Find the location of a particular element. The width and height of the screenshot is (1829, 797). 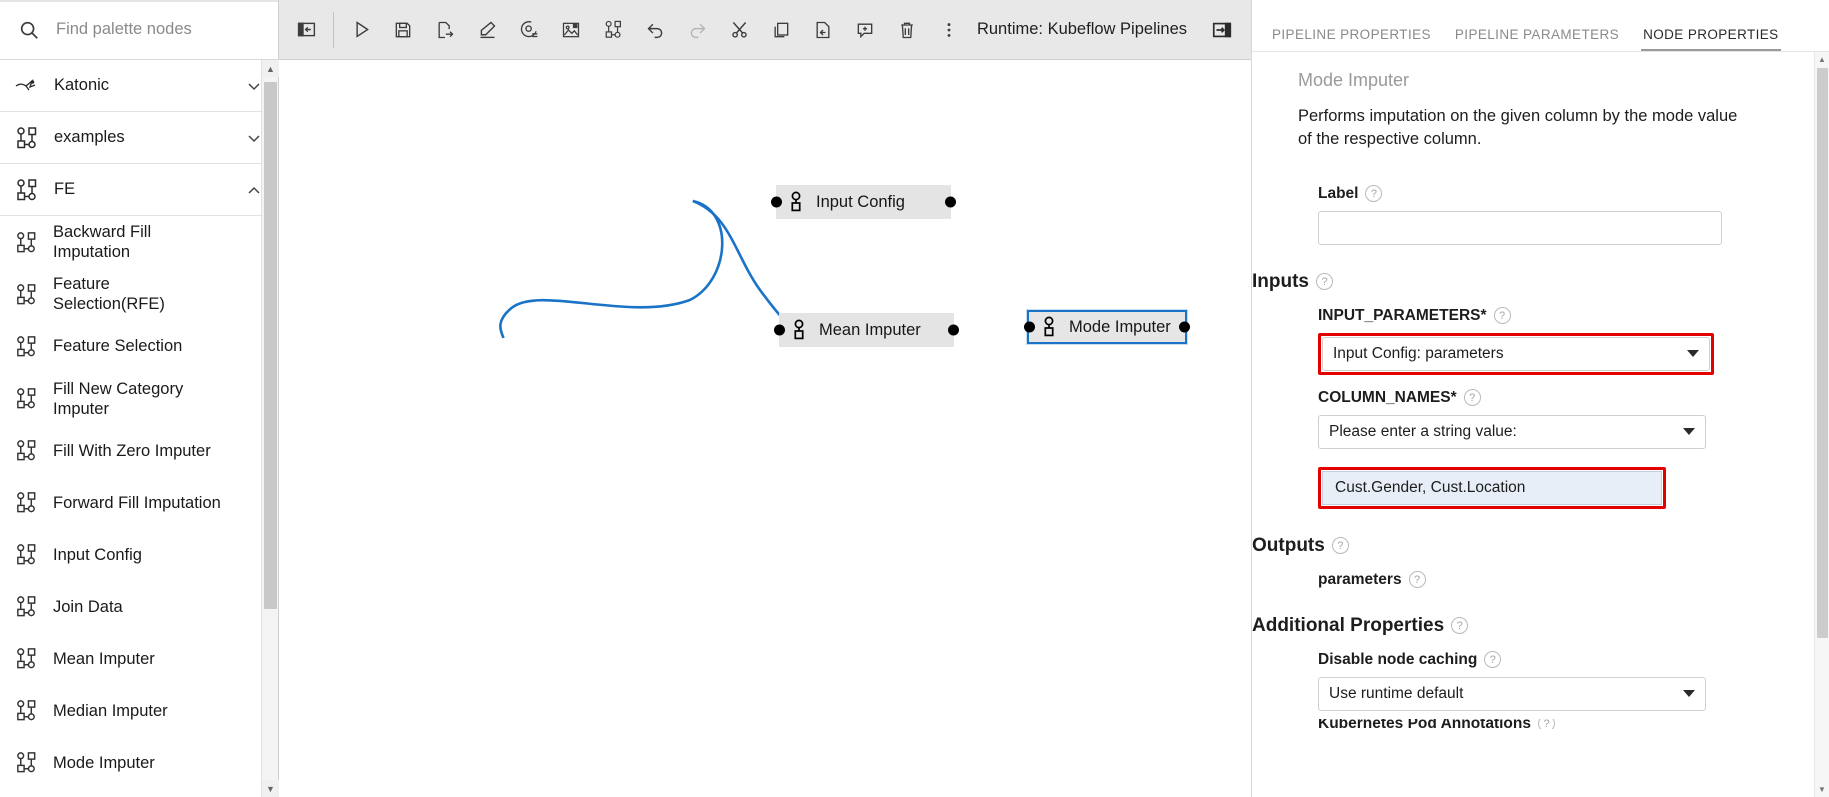

palette-node-forward-fill-imputation: Forward Fill Imputation is located at coordinates (139, 502).